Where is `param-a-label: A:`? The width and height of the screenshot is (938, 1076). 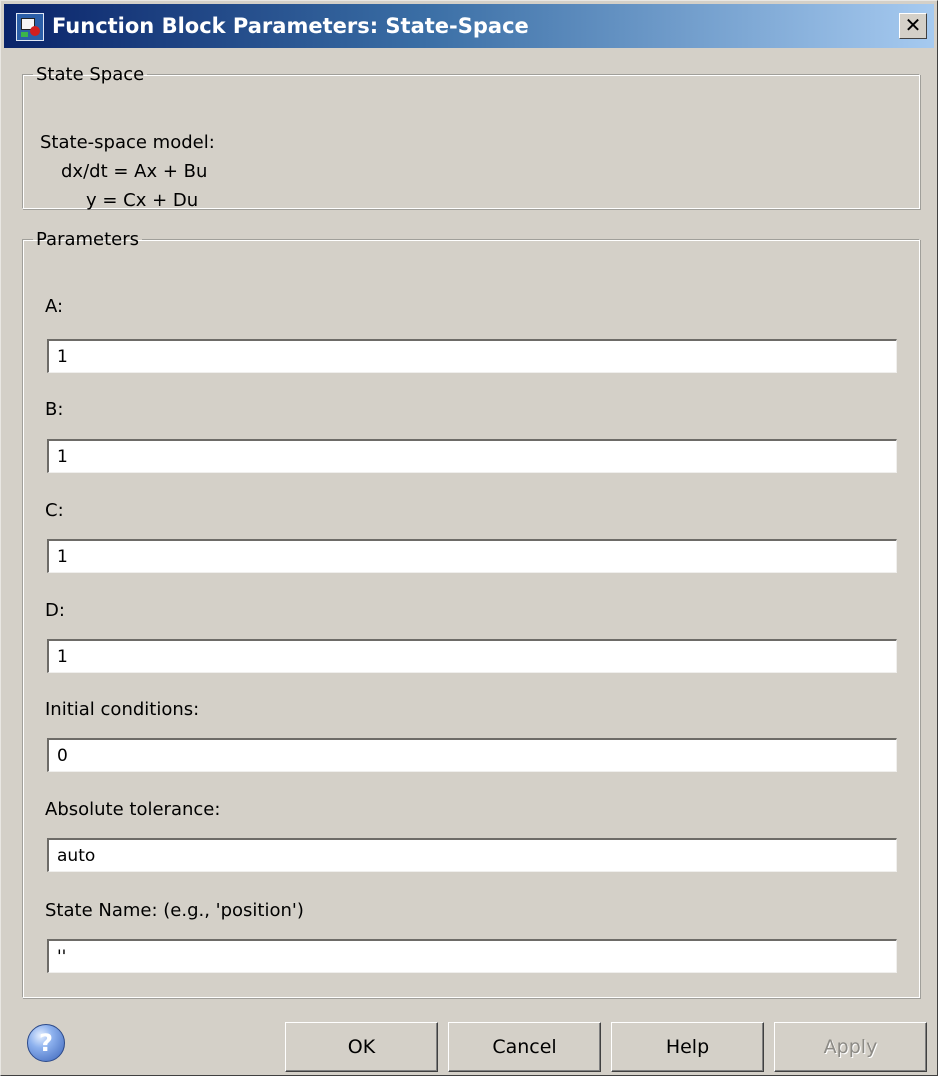 param-a-label: A: is located at coordinates (54, 306).